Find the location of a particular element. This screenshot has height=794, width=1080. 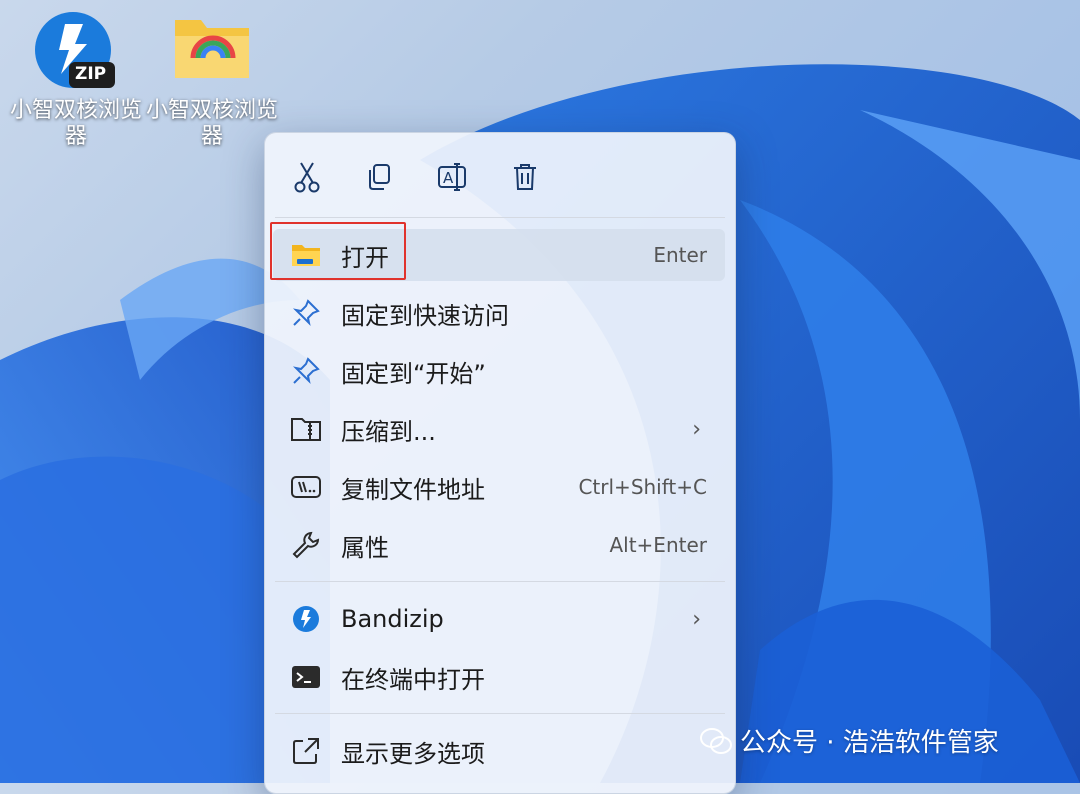

menu-item-shortcut: Alt+Enter is located at coordinates (658, 545).